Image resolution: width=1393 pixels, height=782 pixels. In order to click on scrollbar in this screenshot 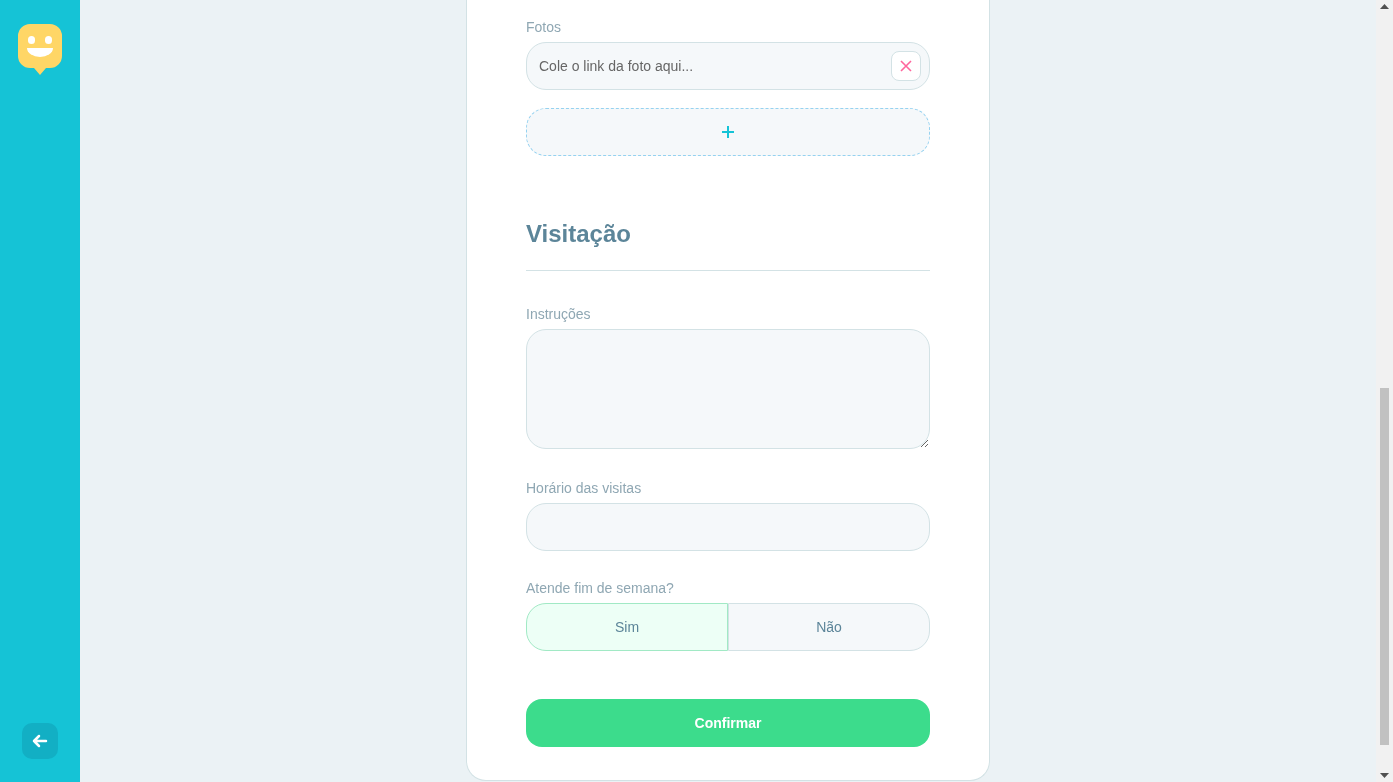, I will do `click(1384, 391)`.